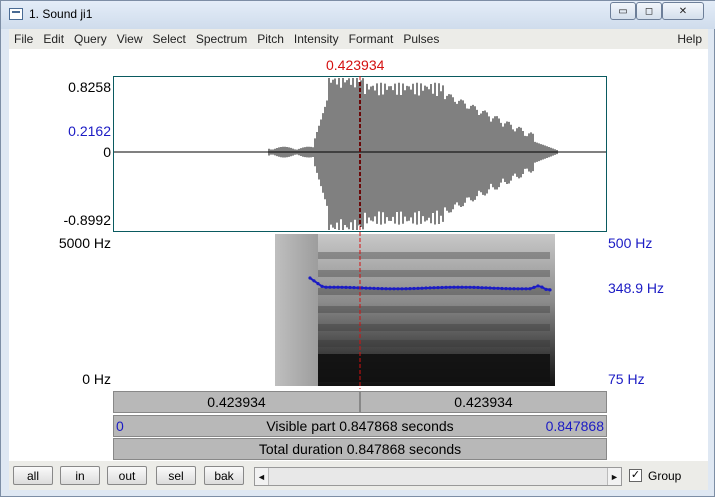  I want to click on group-checkbox: ✓, so click(635, 475).